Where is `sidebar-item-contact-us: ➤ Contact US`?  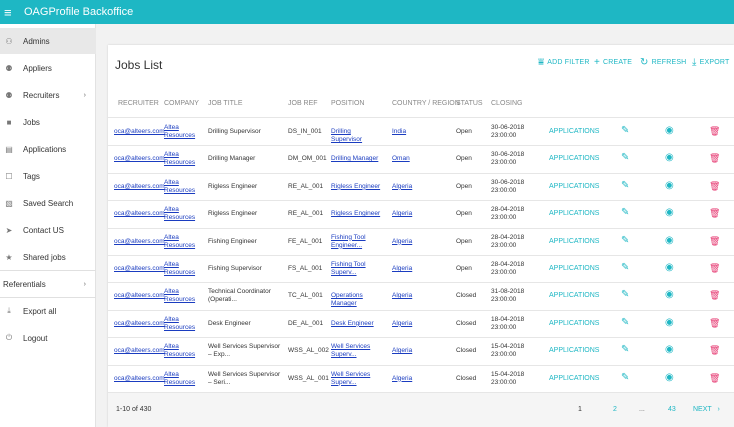 sidebar-item-contact-us: ➤ Contact US is located at coordinates (48, 230).